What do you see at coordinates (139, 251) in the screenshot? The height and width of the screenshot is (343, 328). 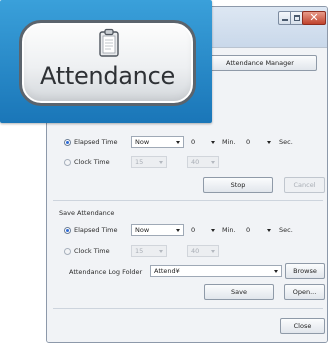 I see `save-clock-hour-value: 15` at bounding box center [139, 251].